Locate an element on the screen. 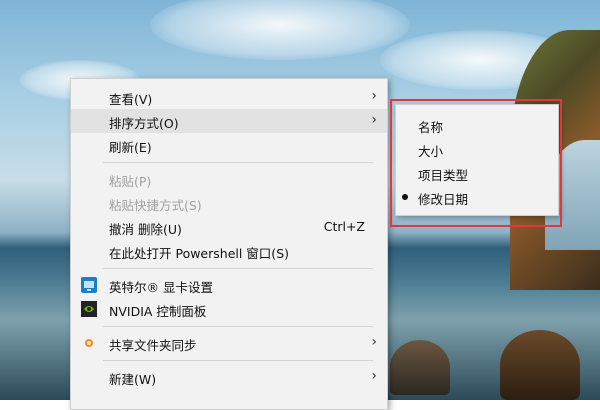 The image size is (600, 410). sort-option-label: 项目类型 is located at coordinates (443, 175).